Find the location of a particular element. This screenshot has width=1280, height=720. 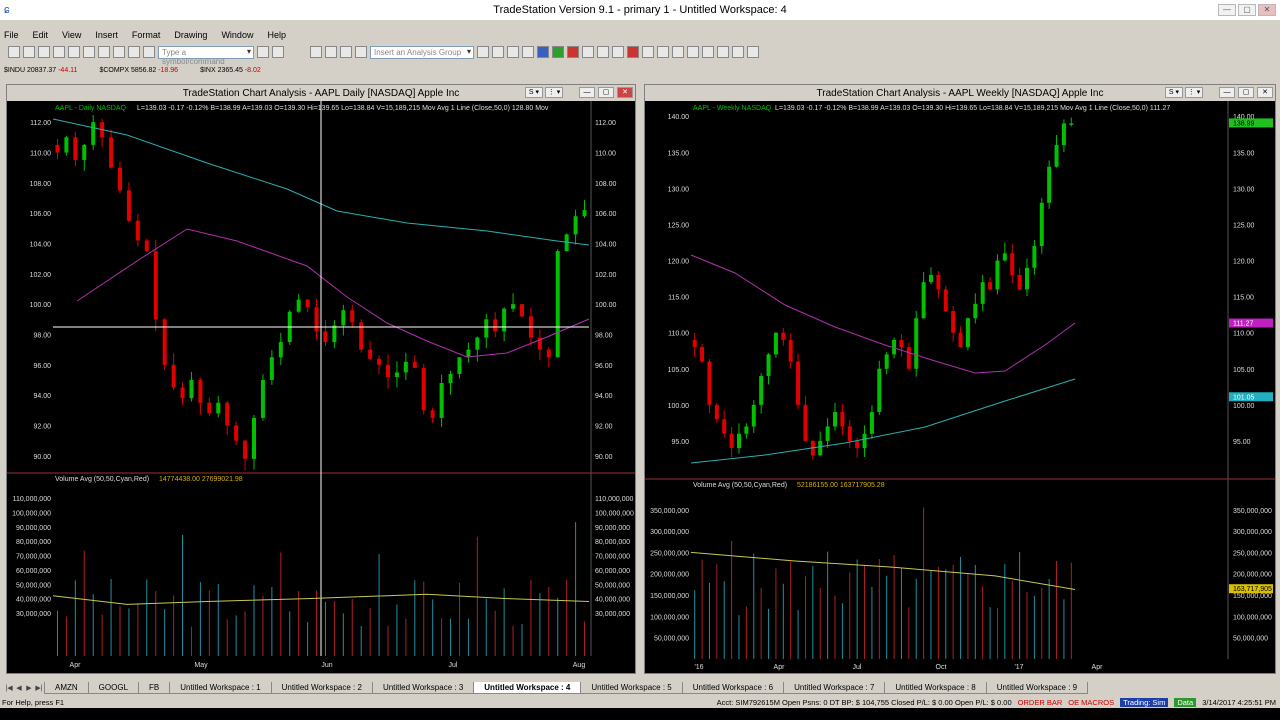

workspace-tab: Untitled Workspace : 1 is located at coordinates (220, 688).